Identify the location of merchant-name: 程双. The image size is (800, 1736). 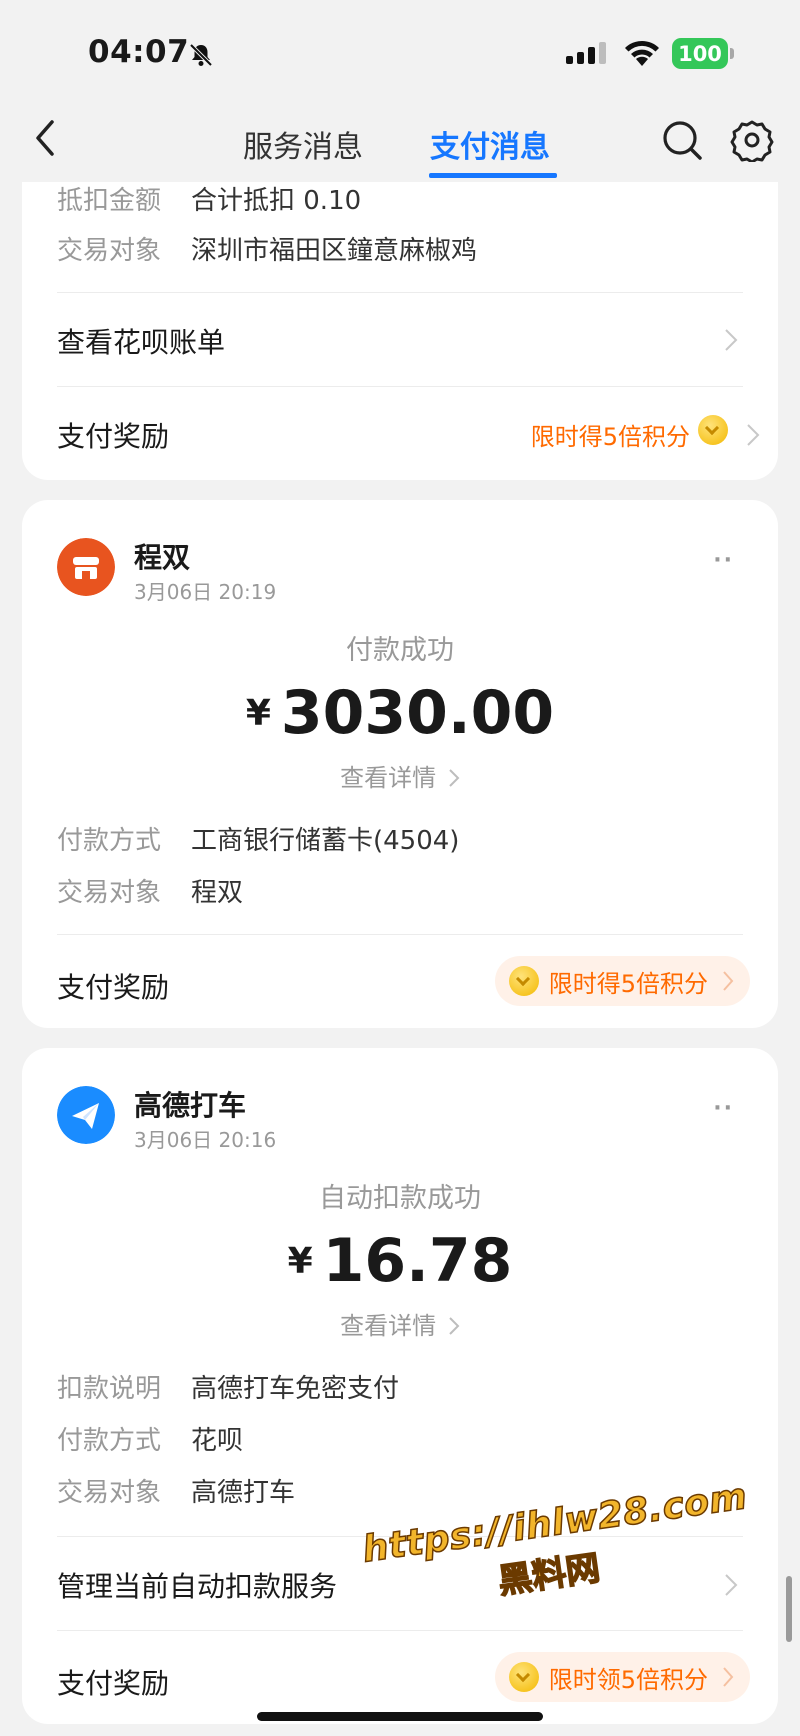
(162, 557).